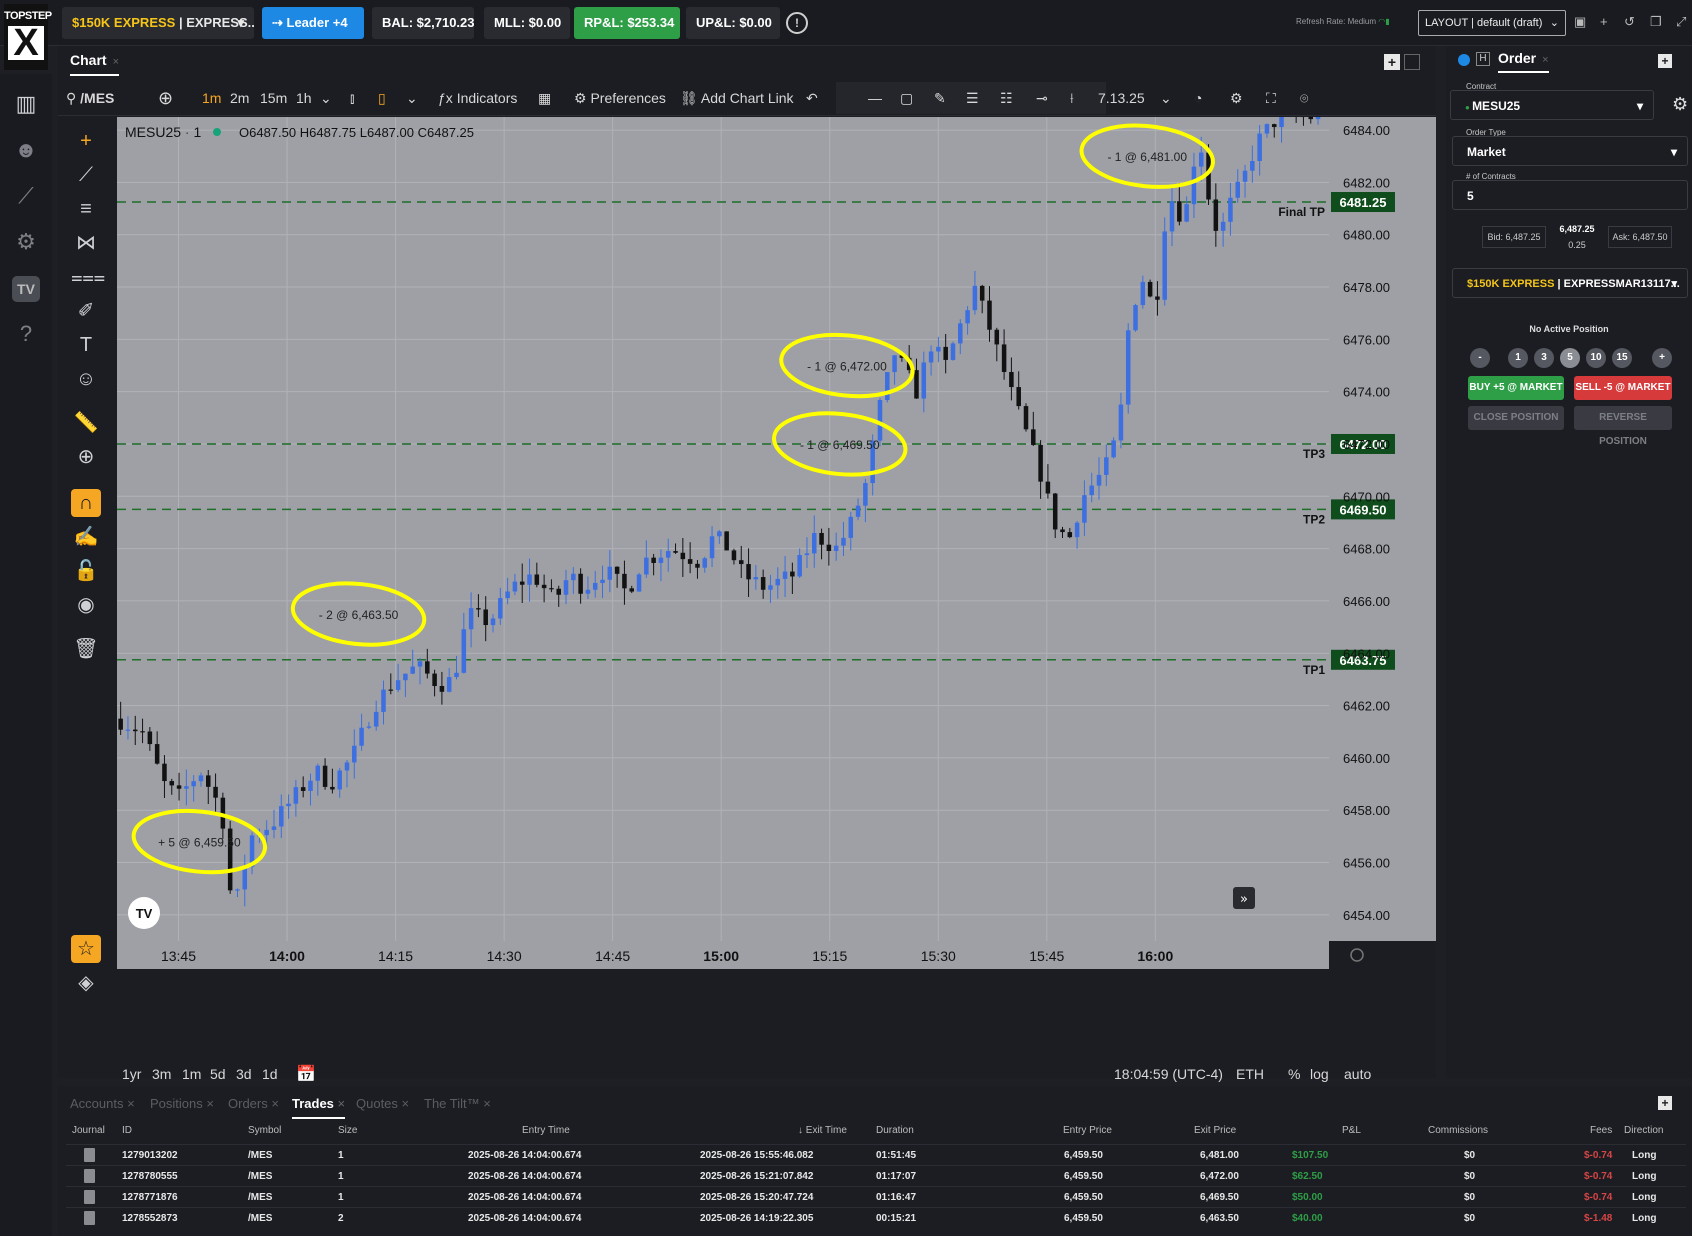 The width and height of the screenshot is (1692, 1236). I want to click on compare-add-icon: ⊕, so click(165, 98).